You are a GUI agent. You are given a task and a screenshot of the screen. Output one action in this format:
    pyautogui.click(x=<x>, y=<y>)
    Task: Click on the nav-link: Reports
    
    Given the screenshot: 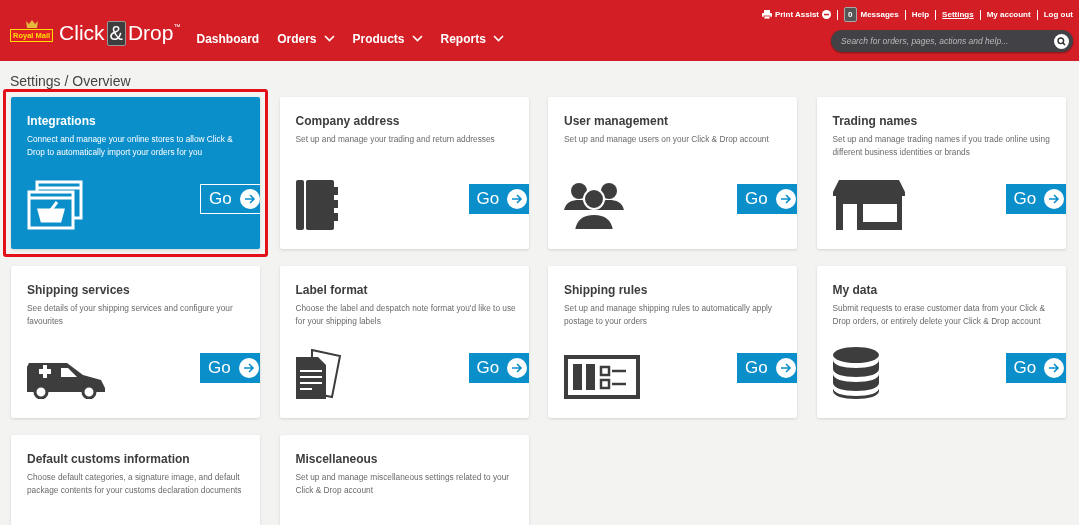 What is the action you would take?
    pyautogui.click(x=472, y=38)
    